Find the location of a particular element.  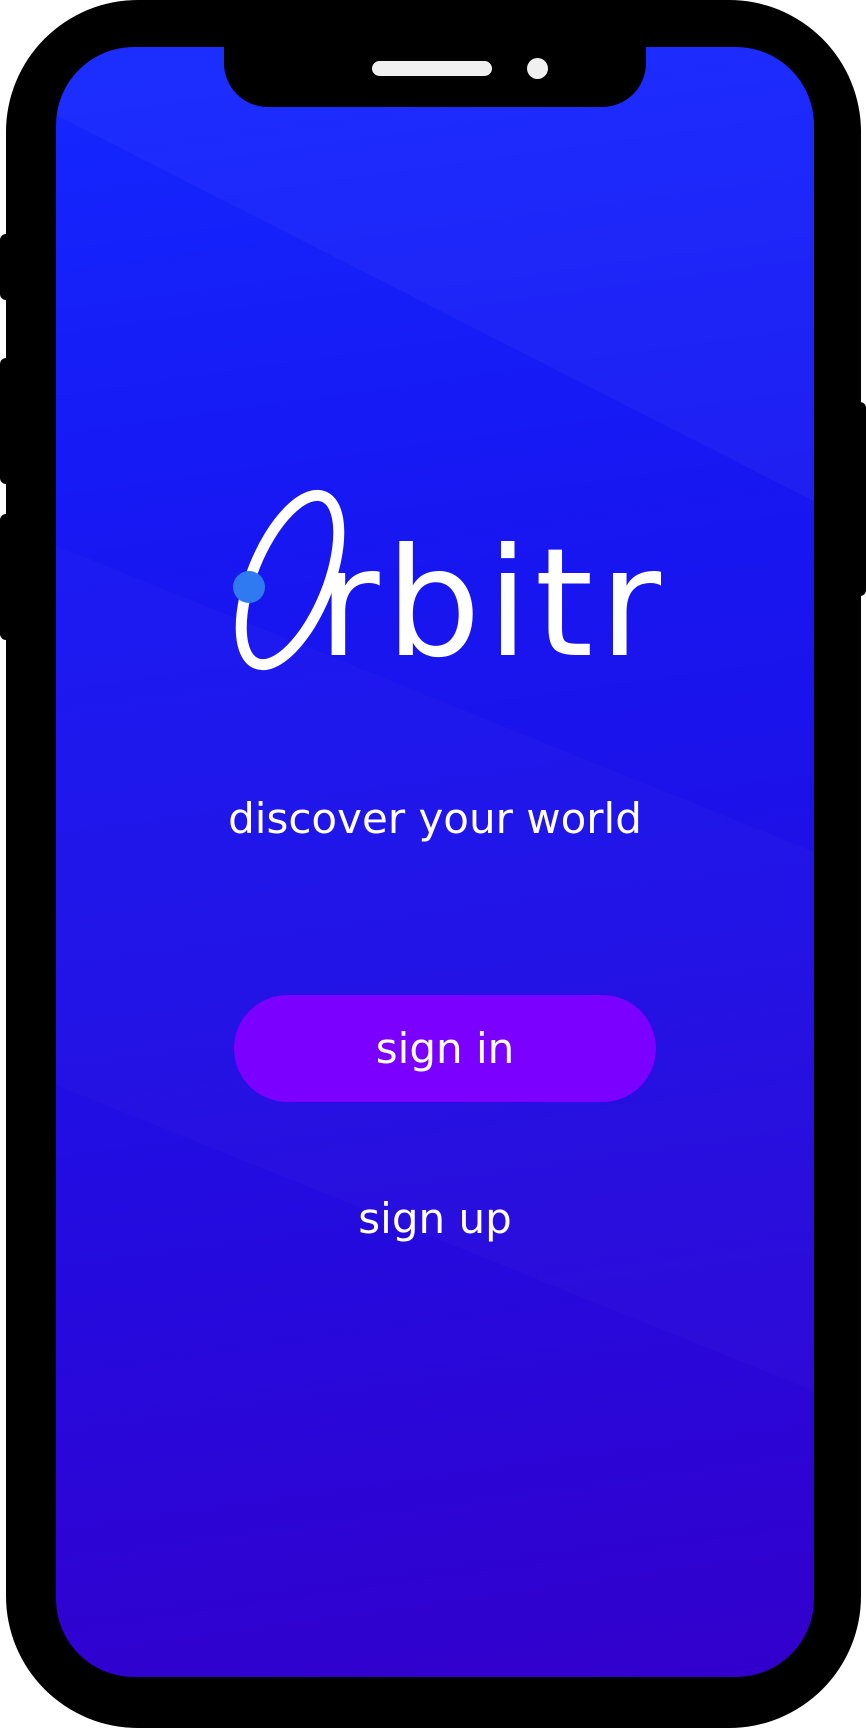

notch is located at coordinates (435, 77).